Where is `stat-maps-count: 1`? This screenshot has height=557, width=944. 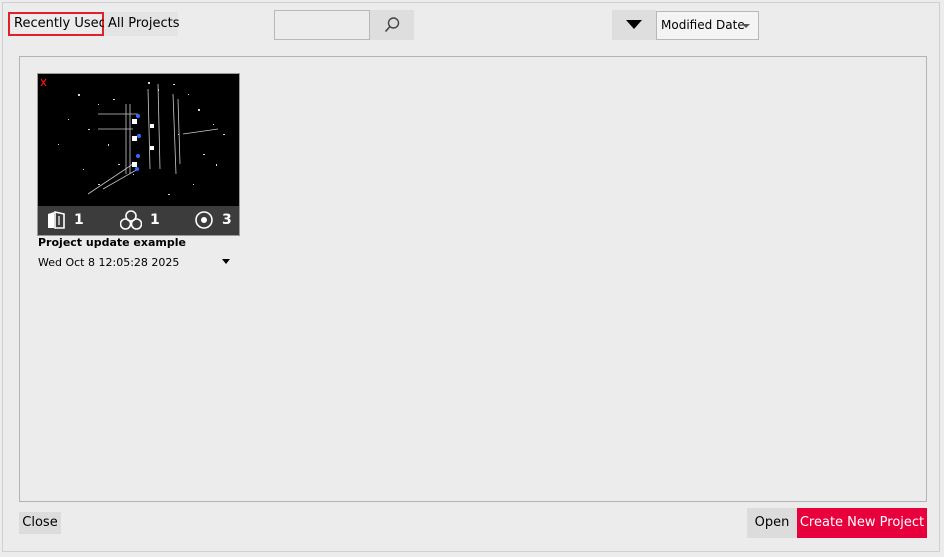 stat-maps-count: 1 is located at coordinates (79, 220).